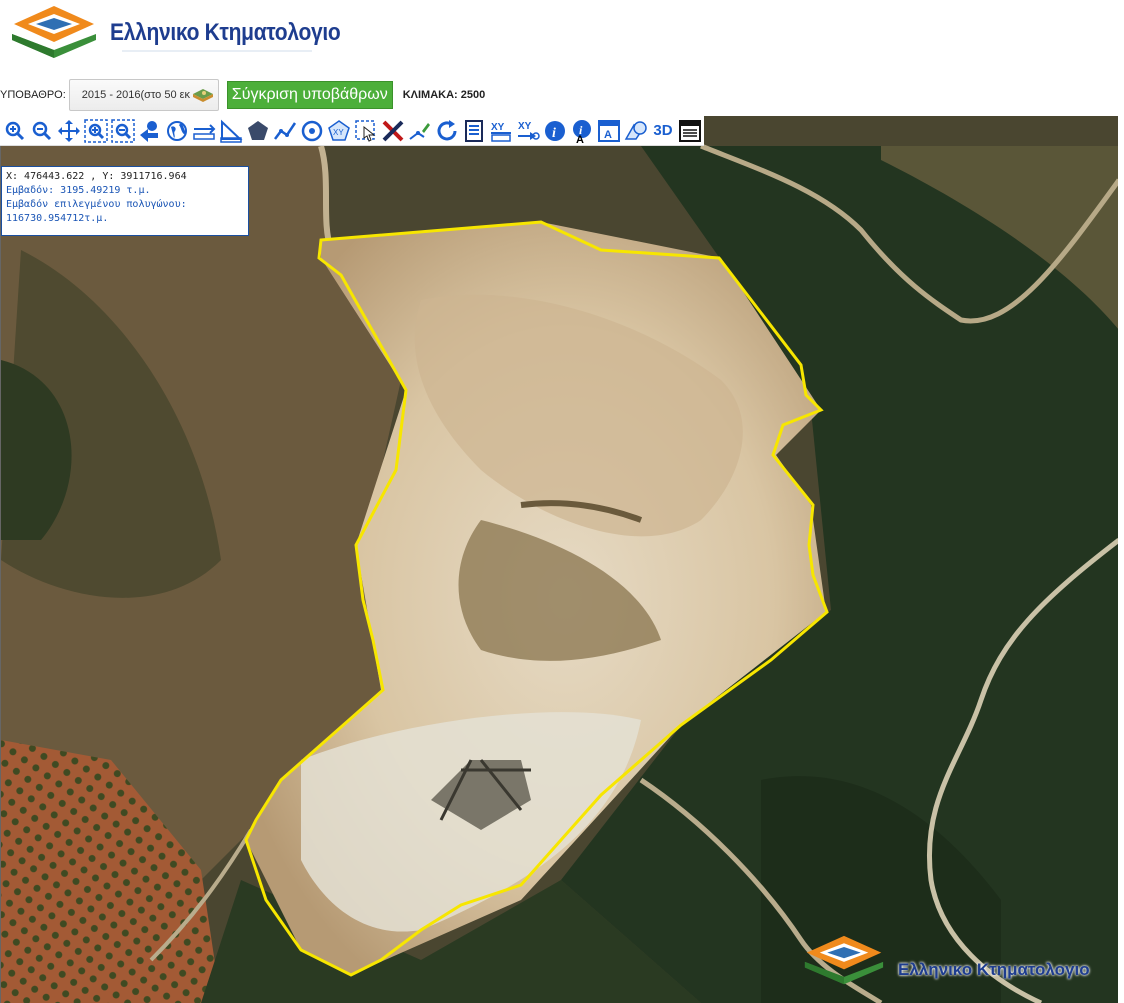  Describe the element at coordinates (582, 131) in the screenshot. I see `label-info-icon: iA` at that location.